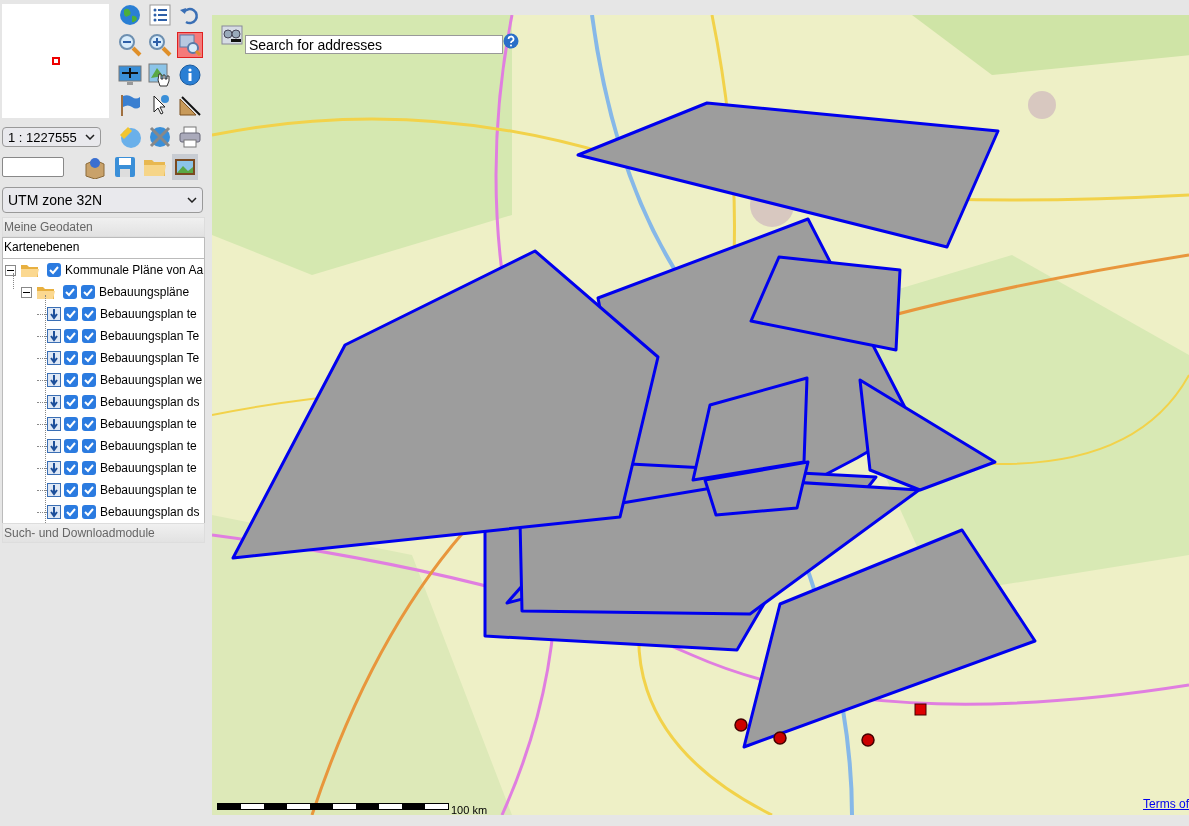  What do you see at coordinates (102, 200) in the screenshot?
I see `projection-select: UTM zone 32N` at bounding box center [102, 200].